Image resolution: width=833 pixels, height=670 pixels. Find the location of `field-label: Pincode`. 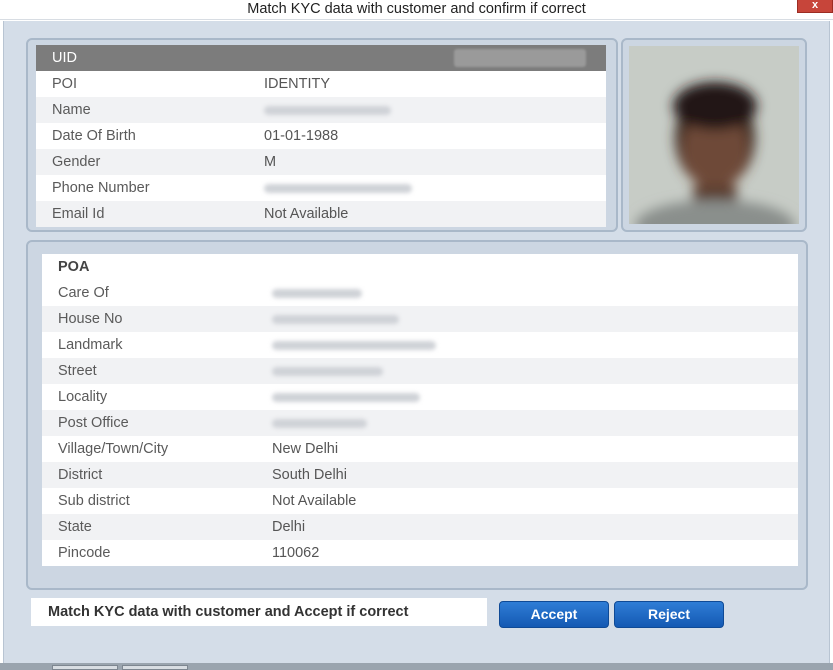

field-label: Pincode is located at coordinates (84, 553).